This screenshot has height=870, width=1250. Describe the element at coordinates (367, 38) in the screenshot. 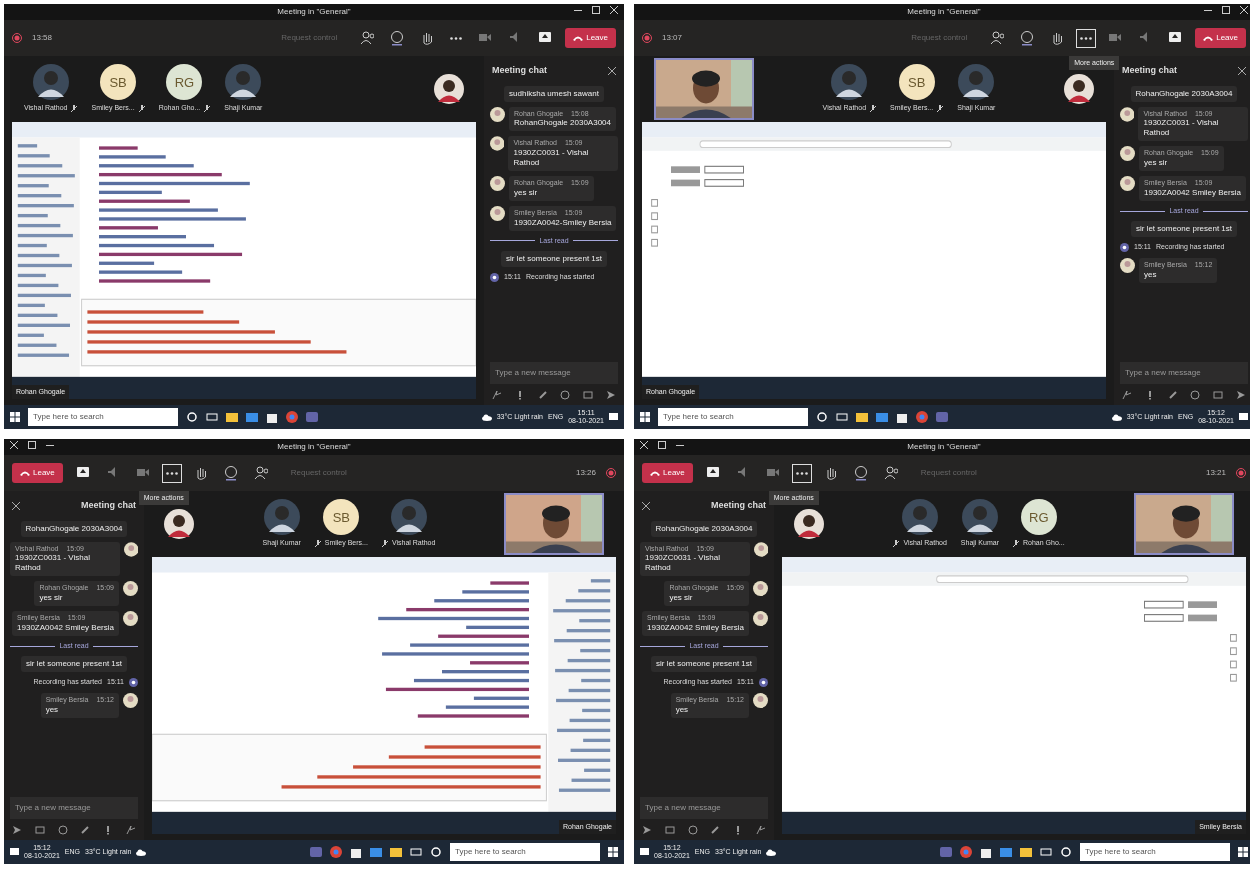

I see `people-icon` at that location.